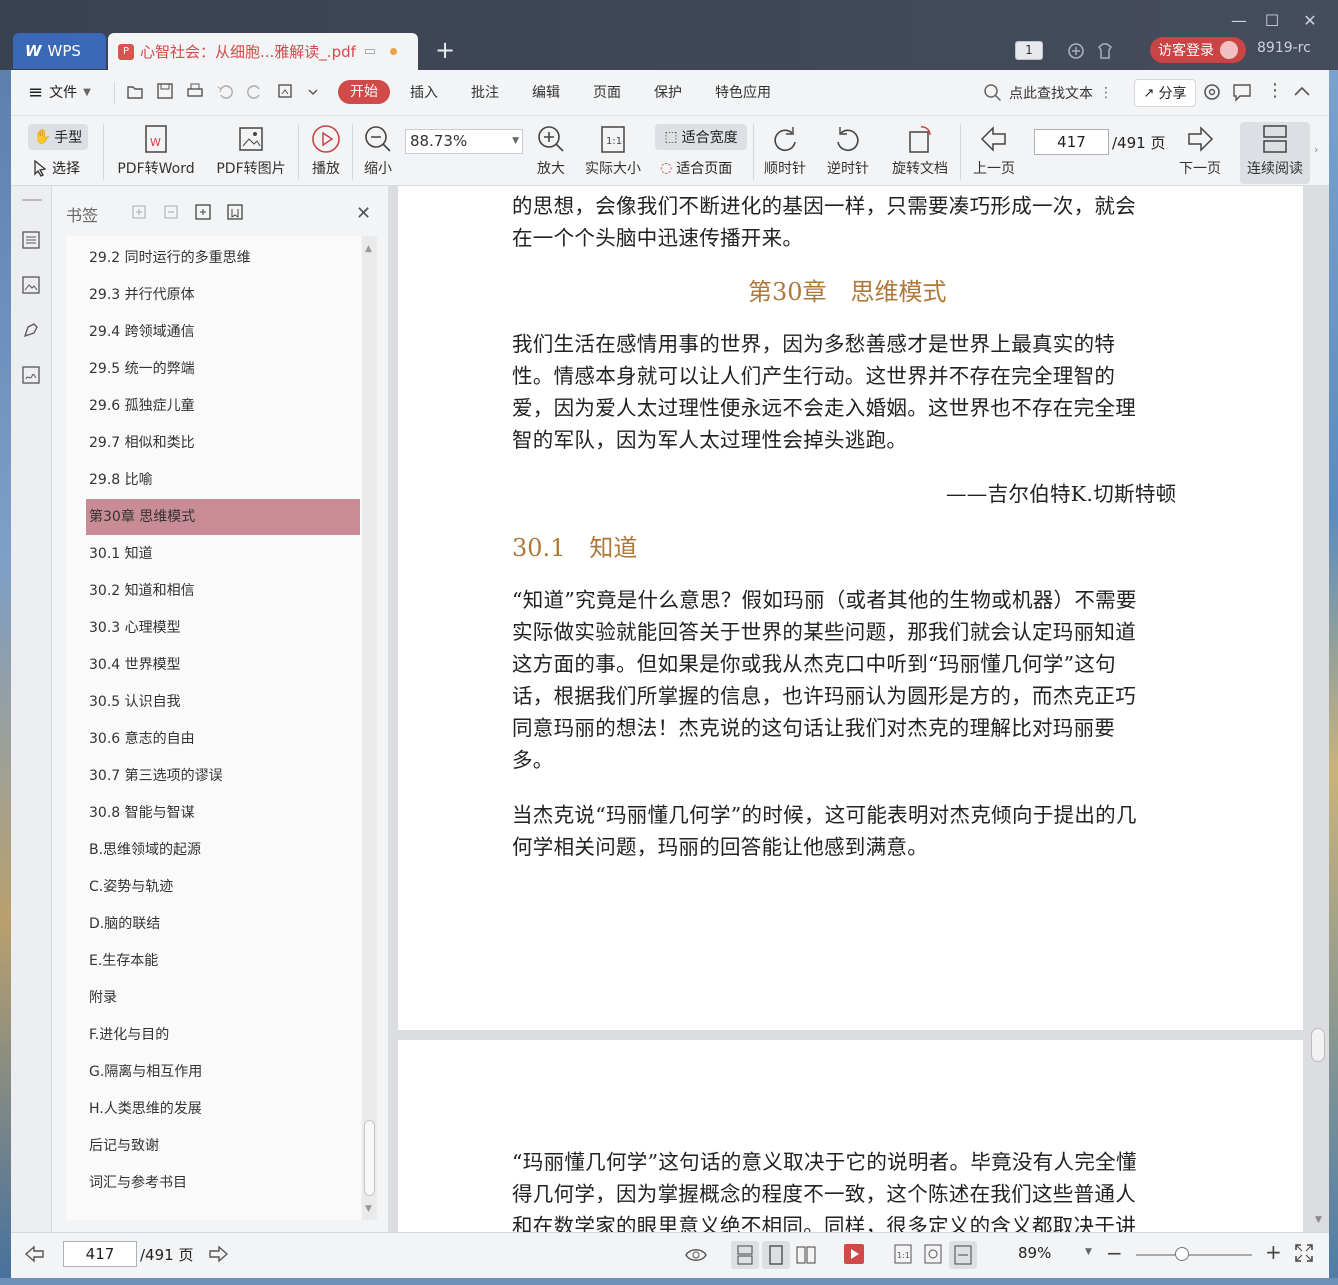 This screenshot has height=1285, width=1338. Describe the element at coordinates (1318, 1045) in the screenshot. I see `document-scroll-thumb` at that location.